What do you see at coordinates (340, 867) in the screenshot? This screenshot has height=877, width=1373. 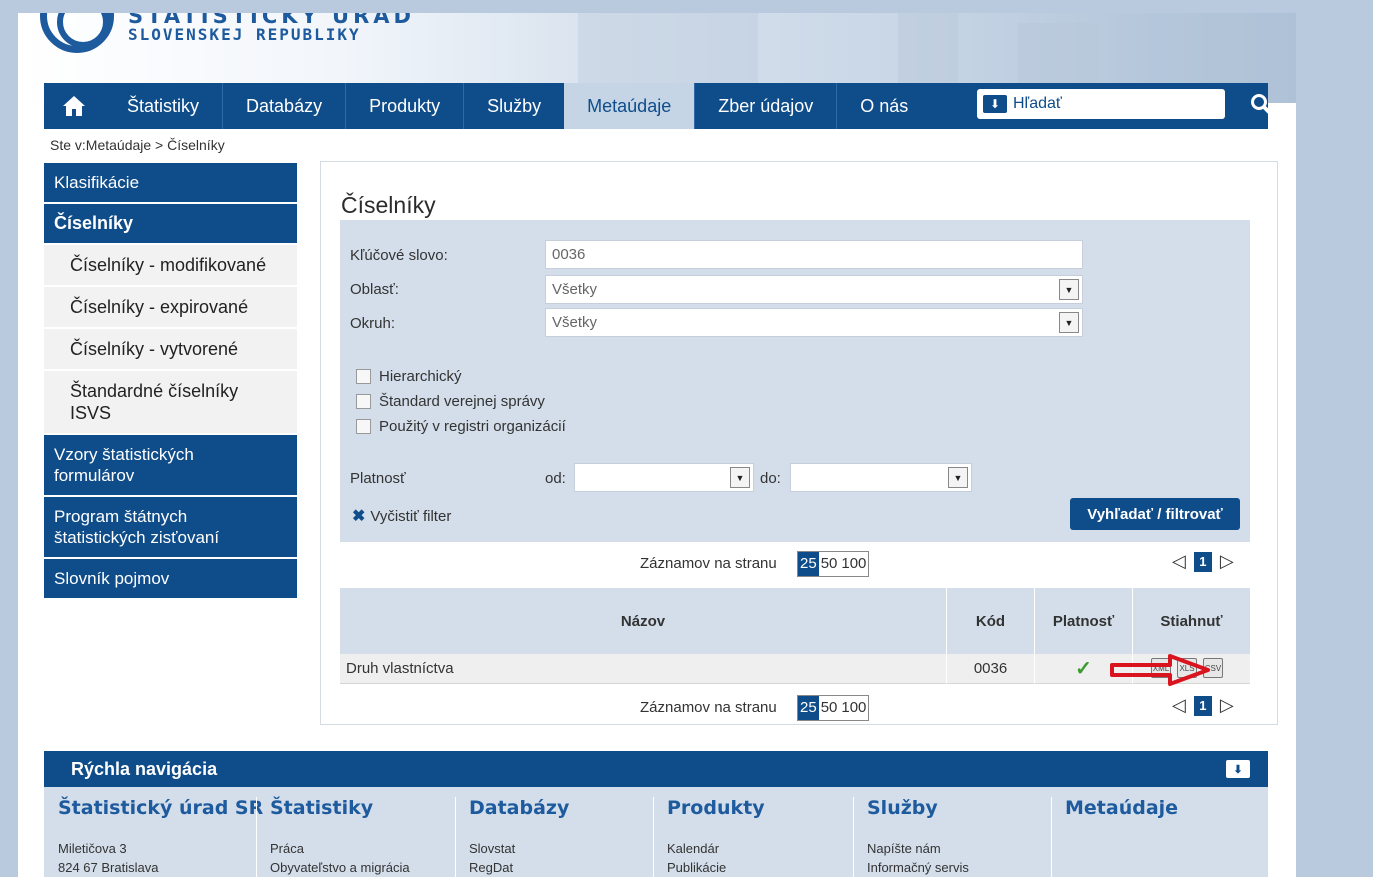 I see `footer-link: Obyvateľstvo a migrácia` at bounding box center [340, 867].